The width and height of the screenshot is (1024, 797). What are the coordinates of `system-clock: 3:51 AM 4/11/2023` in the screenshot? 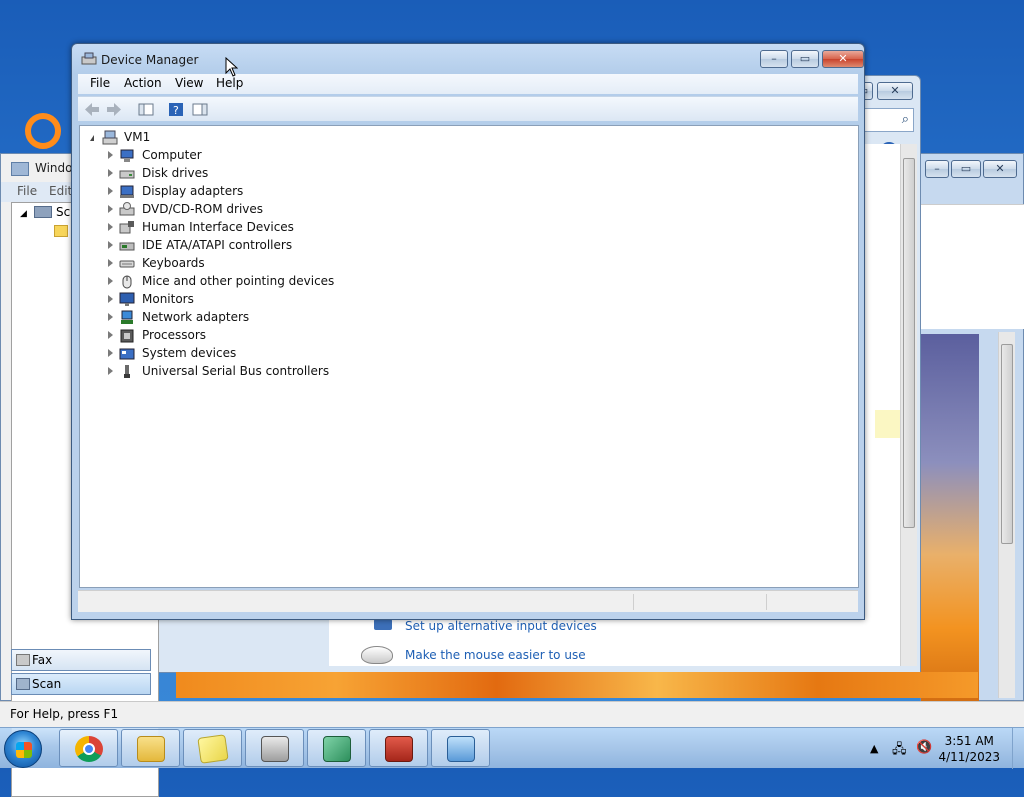 It's located at (969, 749).